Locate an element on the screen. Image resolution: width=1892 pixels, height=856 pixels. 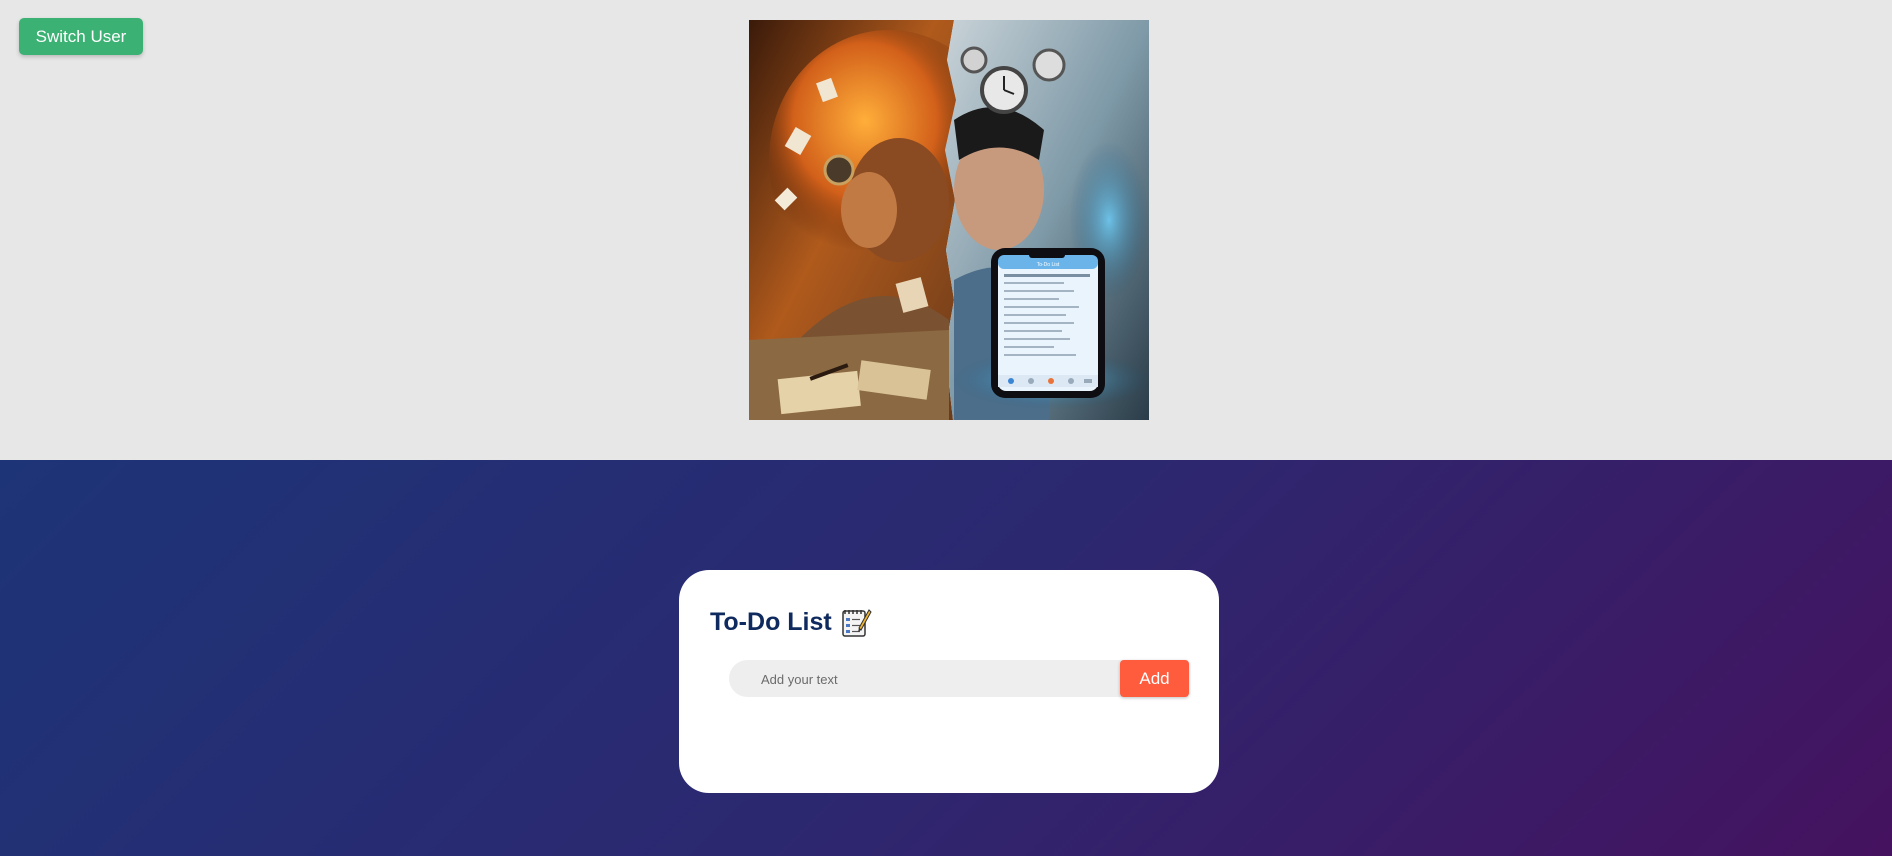
stress-vs-organized-illustration: To-Do List is located at coordinates (949, 220).